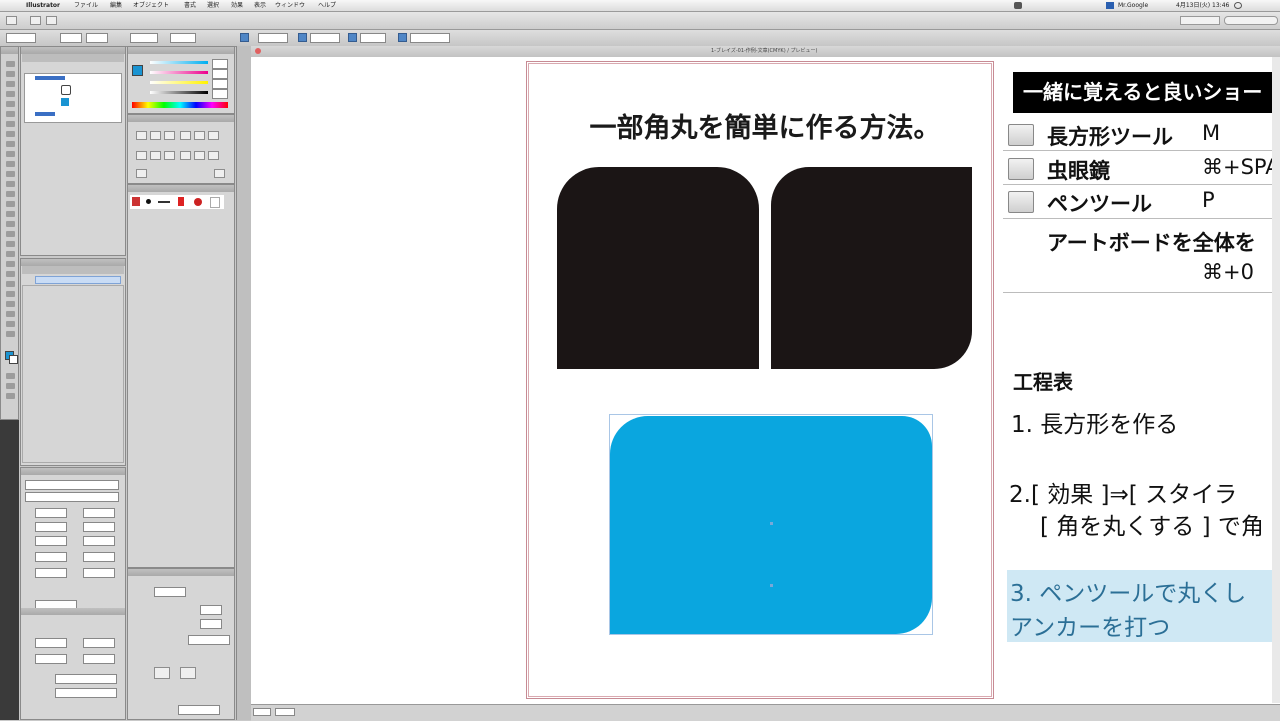 This screenshot has height=721, width=1280. Describe the element at coordinates (771, 523) in the screenshot. I see `center-point-handle` at that location.